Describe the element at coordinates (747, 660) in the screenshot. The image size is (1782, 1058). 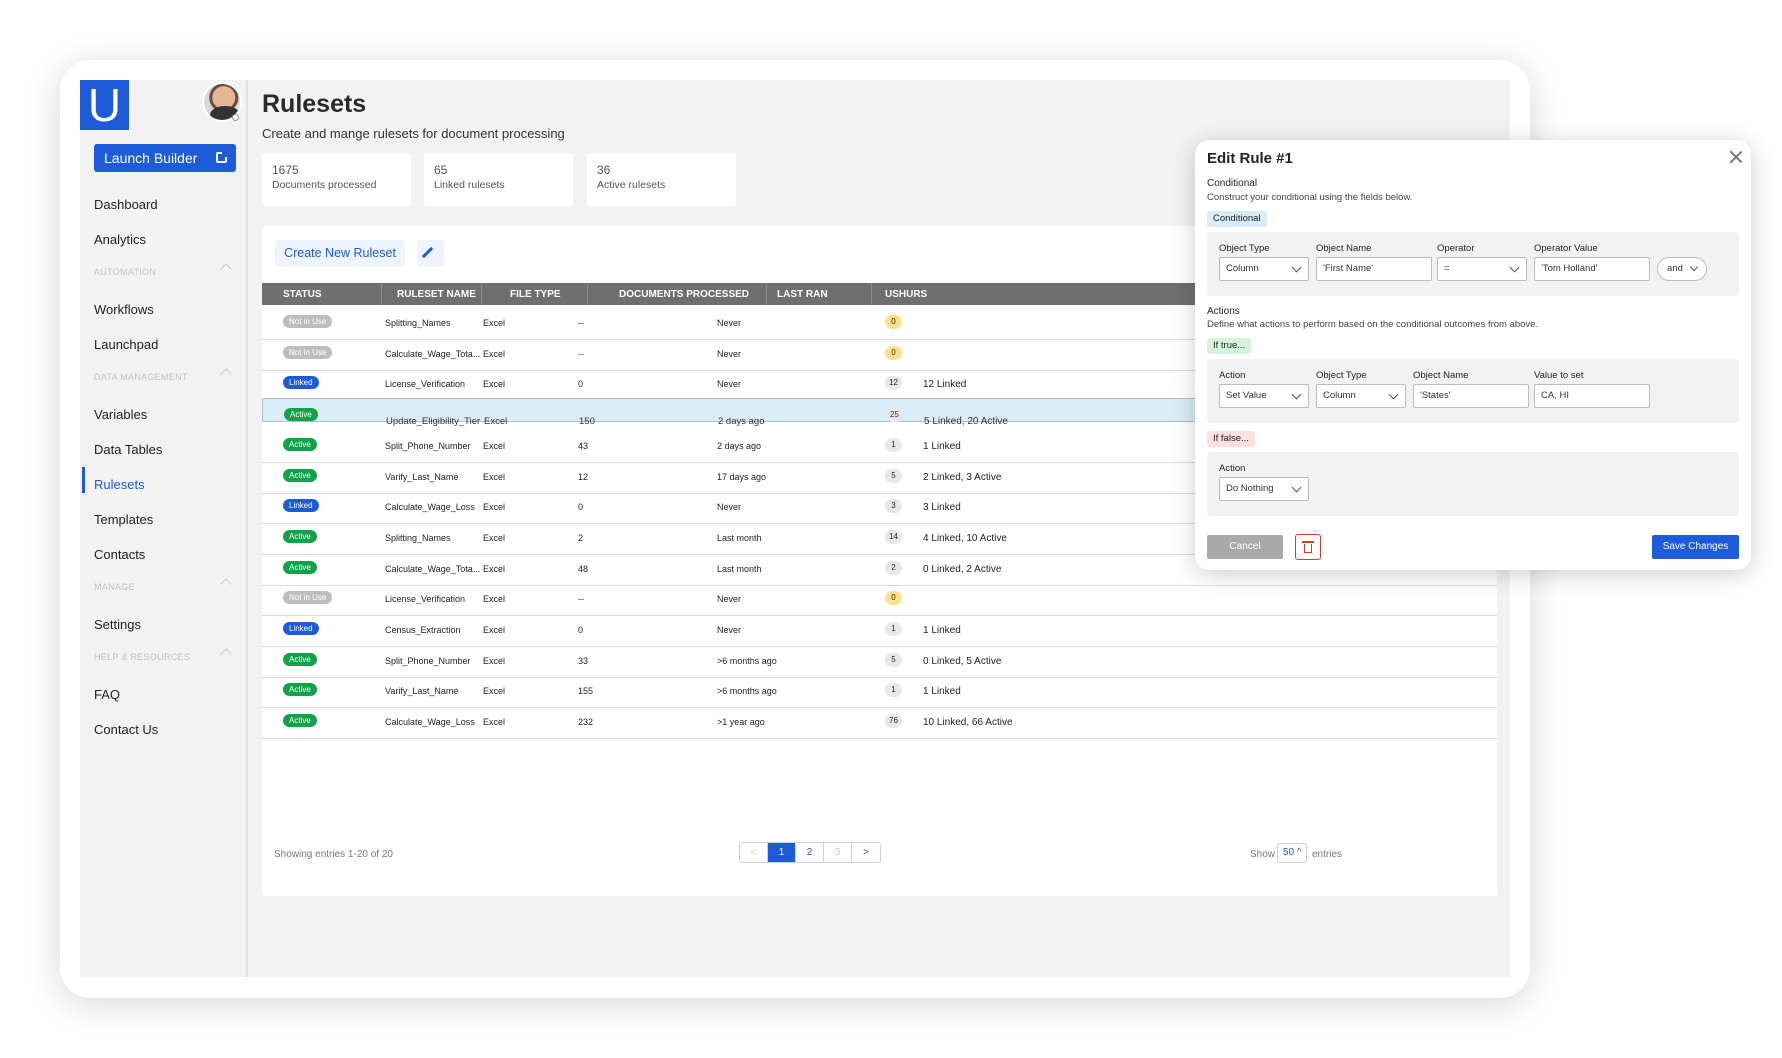
I see `last-ran-cell: >6 months ago` at that location.